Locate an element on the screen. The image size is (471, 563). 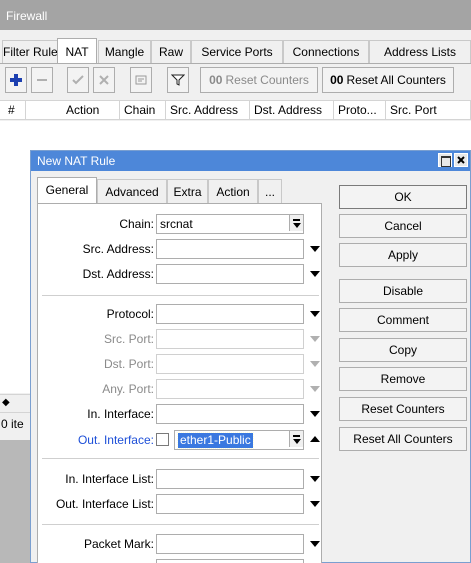
in-interface-list-row: In. Interface List: is located at coordinates (180, 479).